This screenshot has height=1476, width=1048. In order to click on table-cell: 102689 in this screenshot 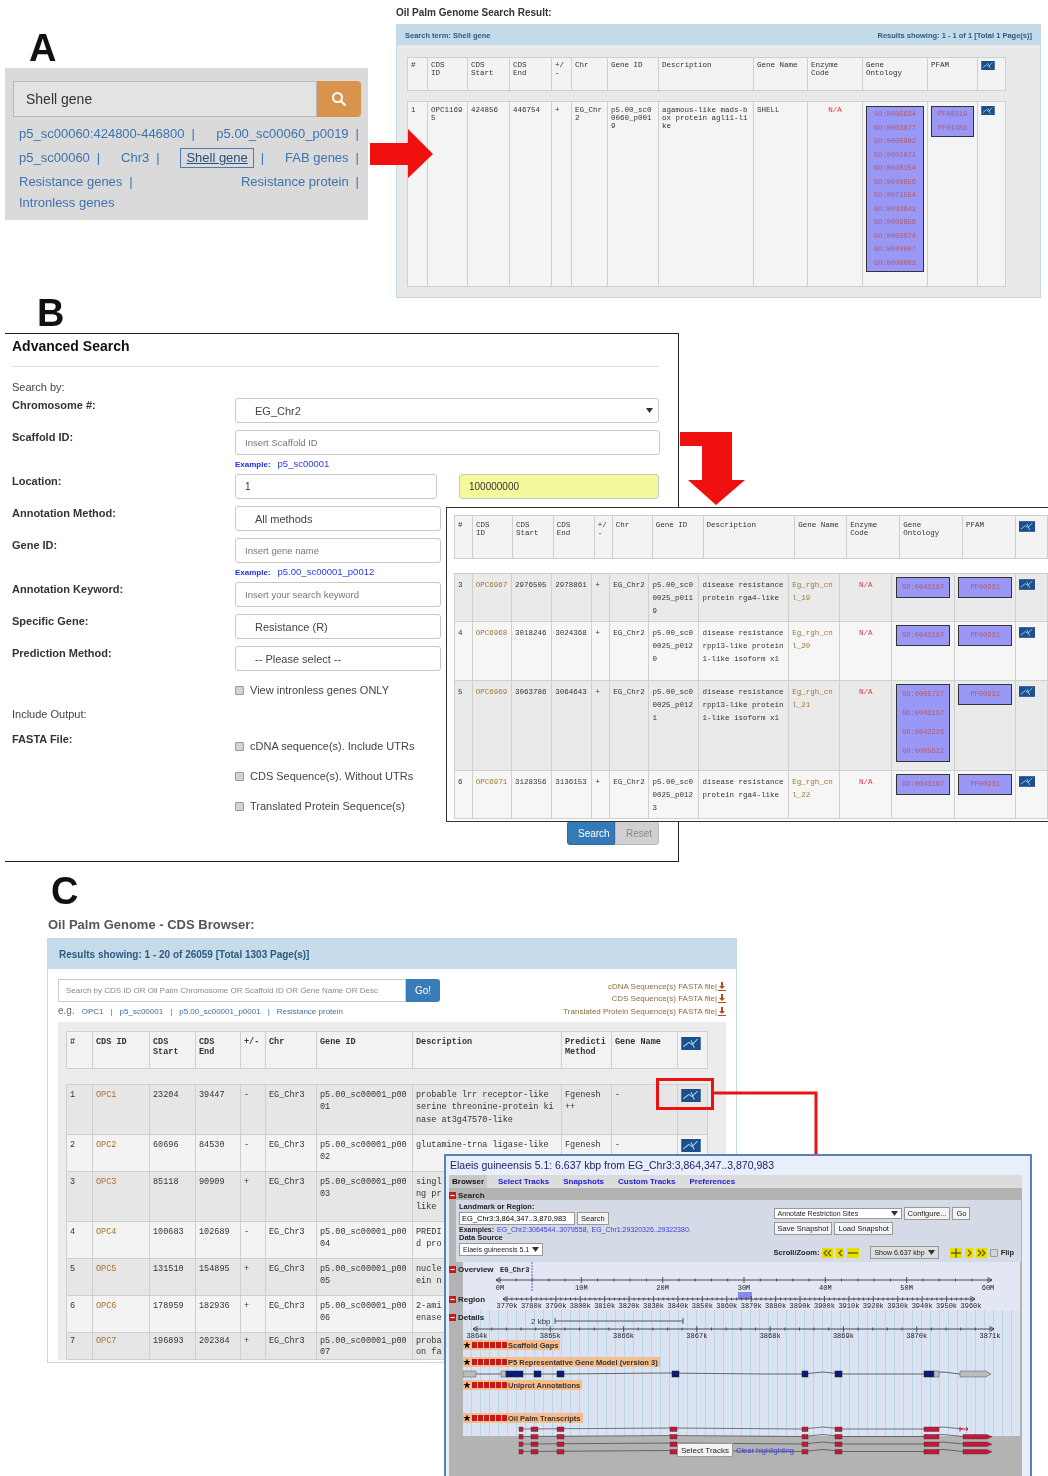, I will do `click(218, 1239)`.